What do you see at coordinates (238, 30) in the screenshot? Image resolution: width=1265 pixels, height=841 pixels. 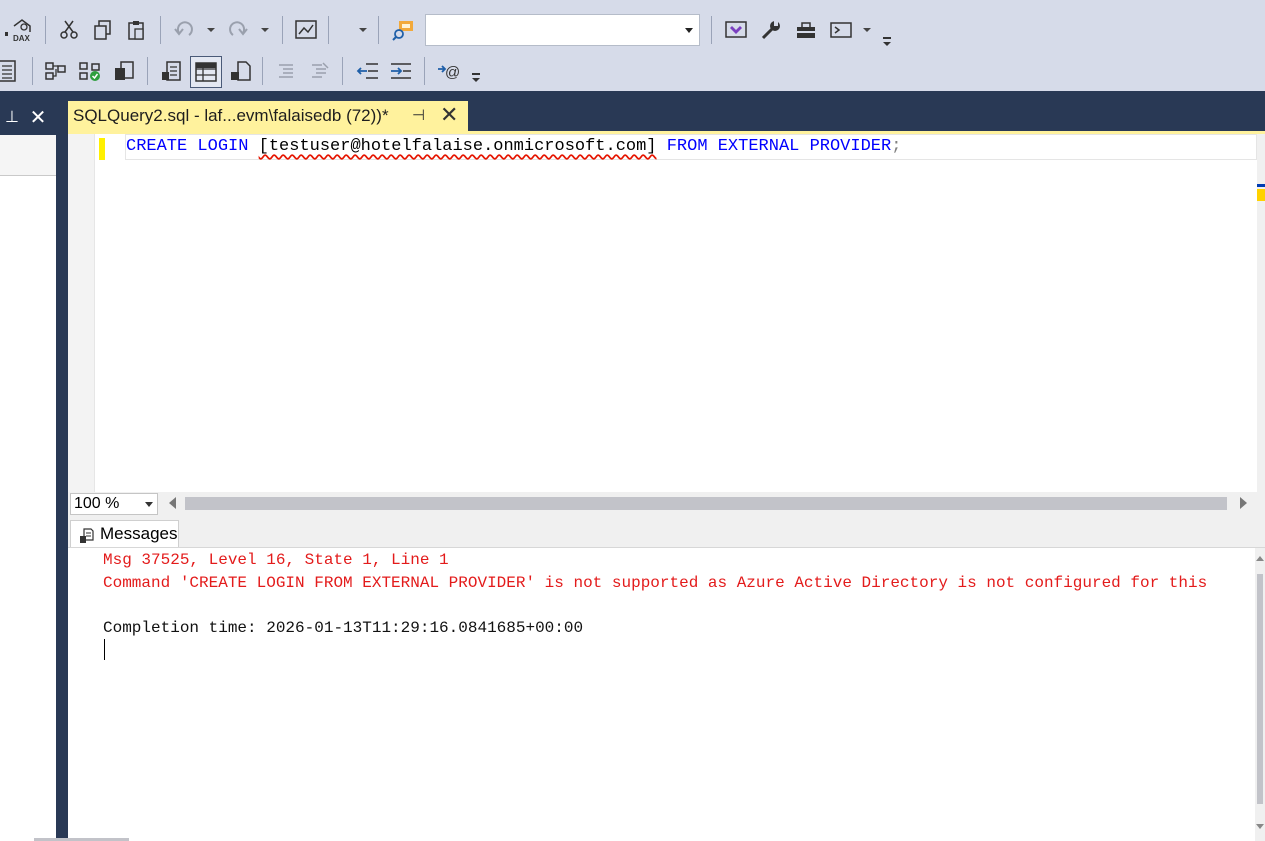 I see `redo-icon` at bounding box center [238, 30].